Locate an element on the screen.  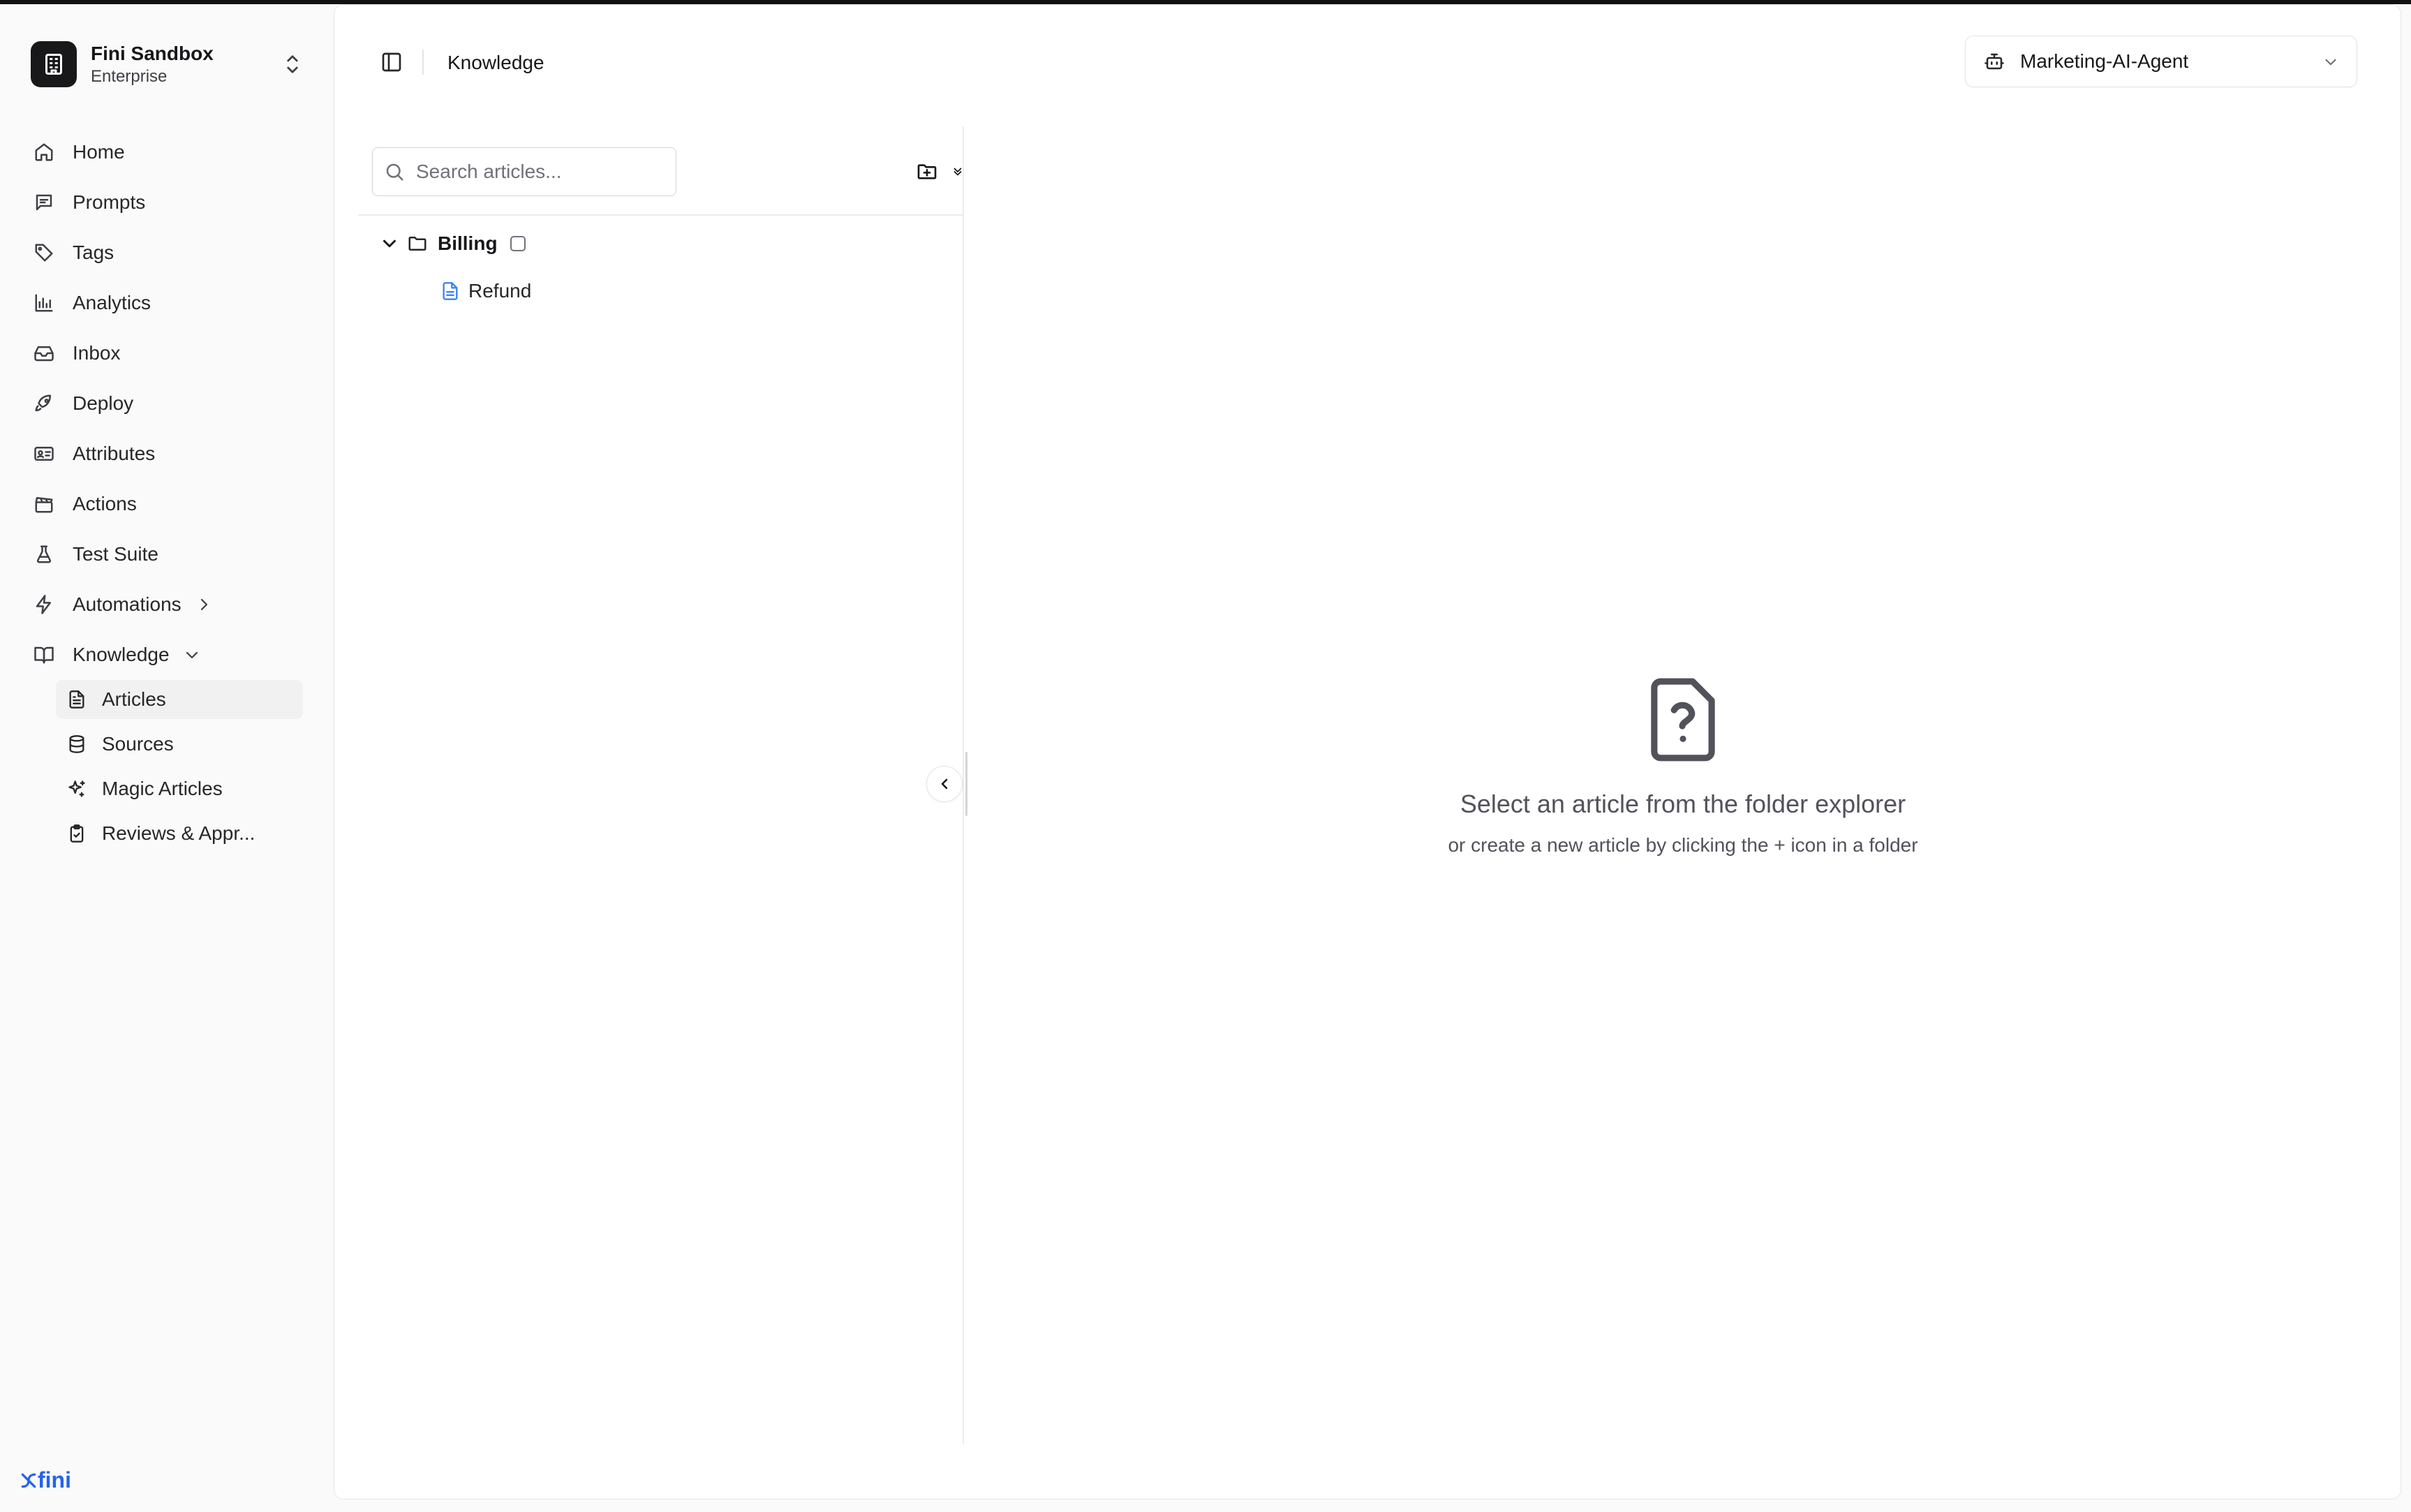
article-row: Refund is located at coordinates (486, 291).